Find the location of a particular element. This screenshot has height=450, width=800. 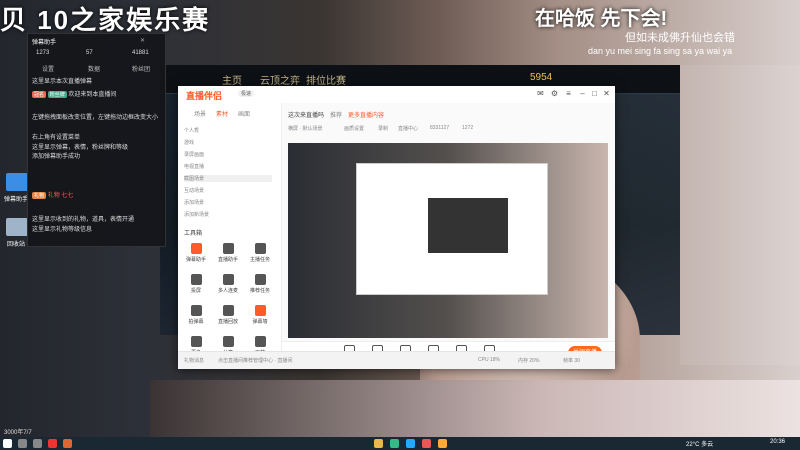

badge-tag: 礼物 is located at coordinates (39, 195).